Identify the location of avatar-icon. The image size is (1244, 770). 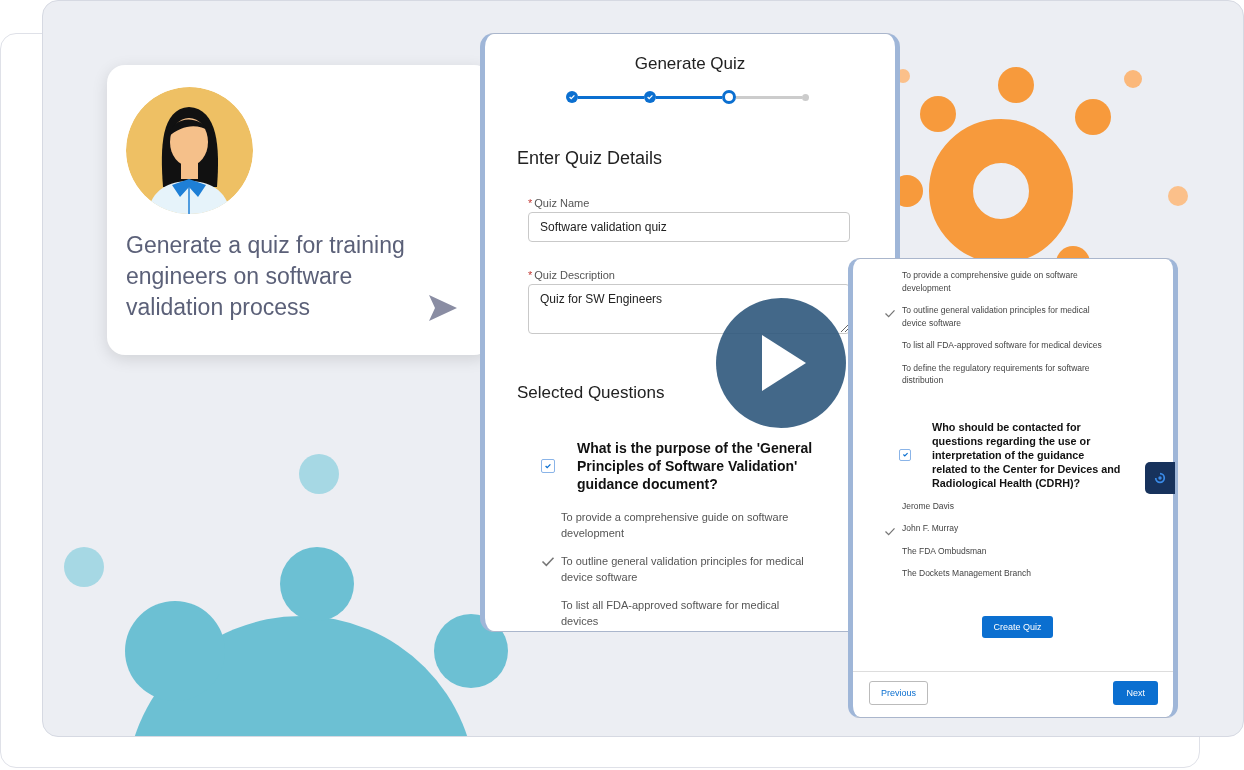
(189, 150).